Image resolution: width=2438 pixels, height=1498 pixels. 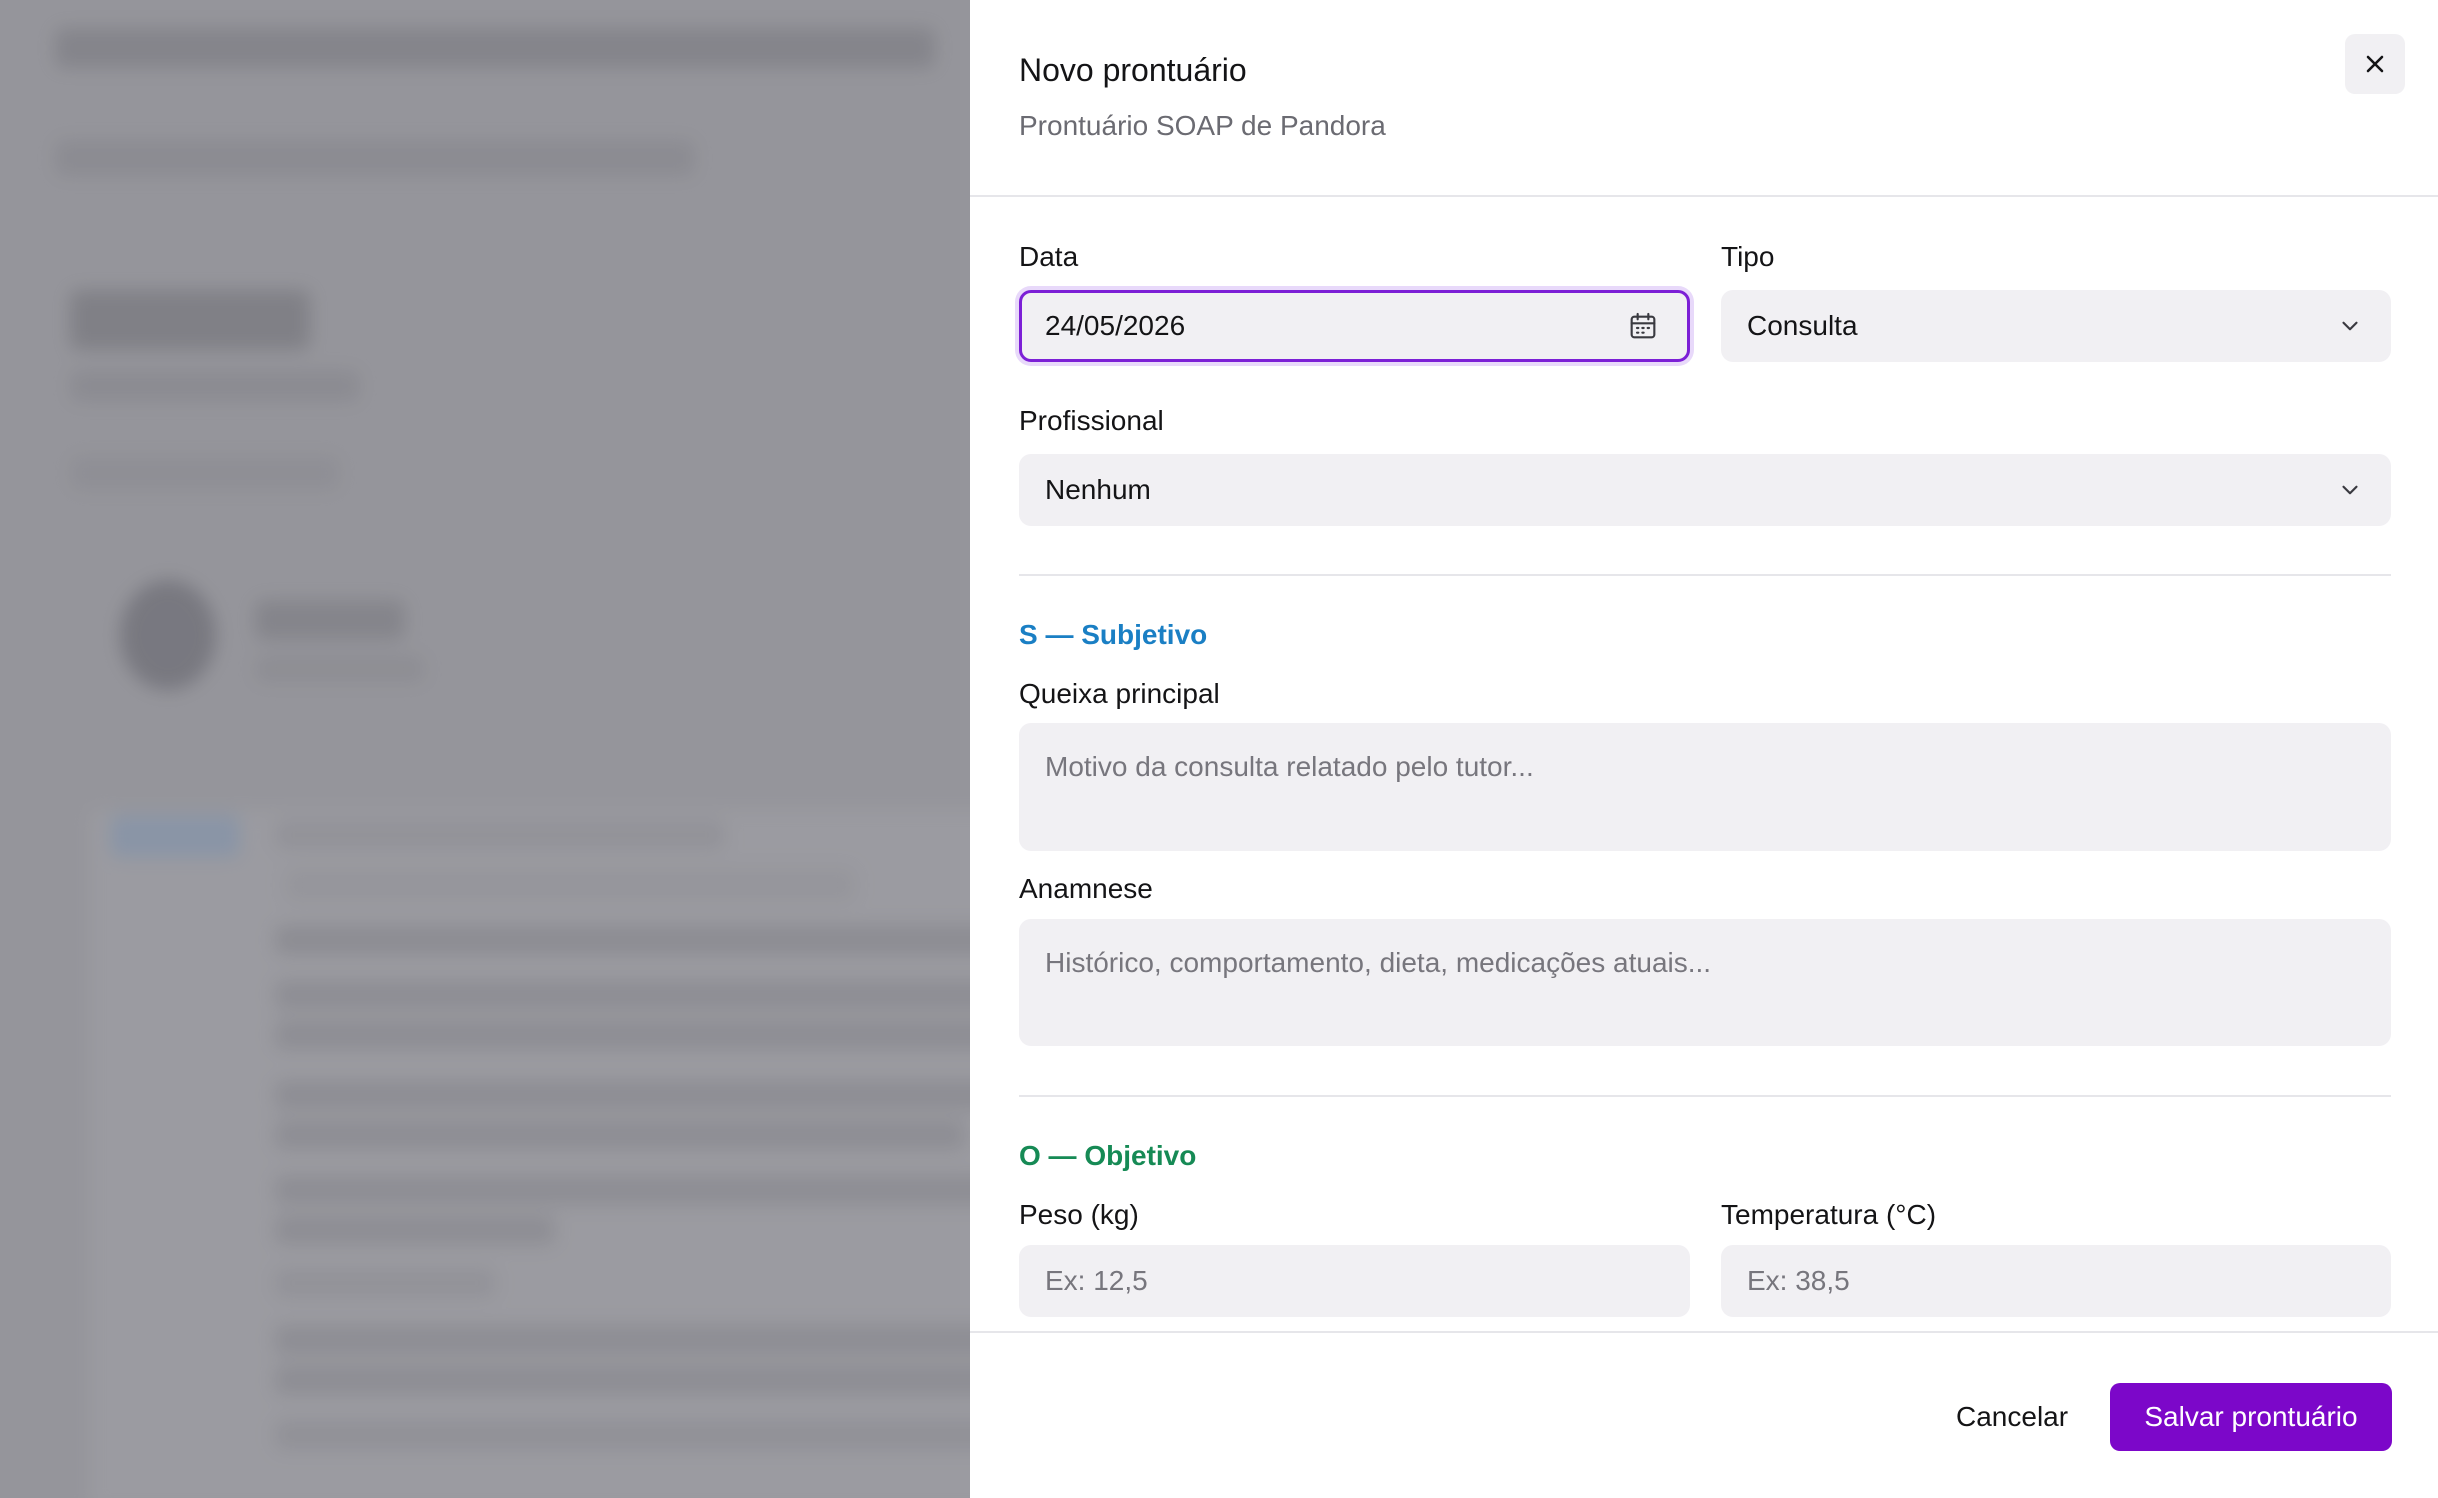 What do you see at coordinates (1748, 256) in the screenshot?
I see `type-label: Tipo` at bounding box center [1748, 256].